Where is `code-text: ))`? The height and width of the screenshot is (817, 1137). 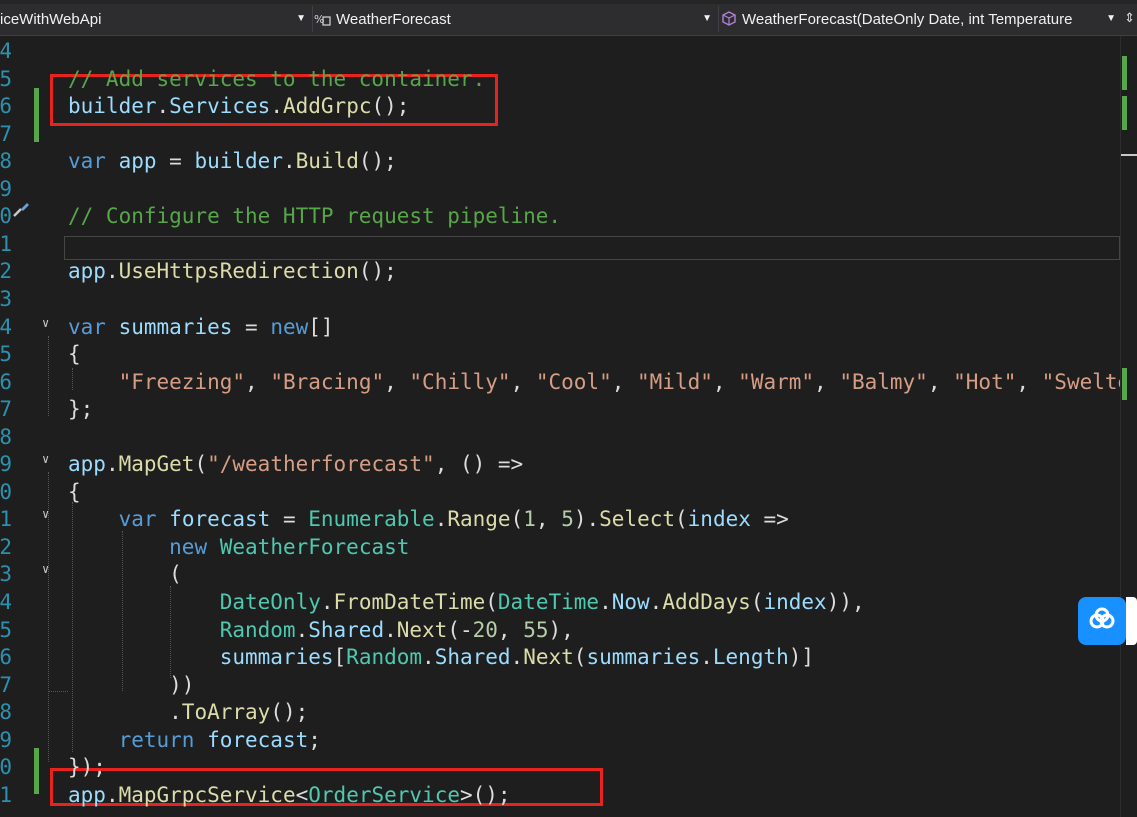 code-text: )) is located at coordinates (131, 686).